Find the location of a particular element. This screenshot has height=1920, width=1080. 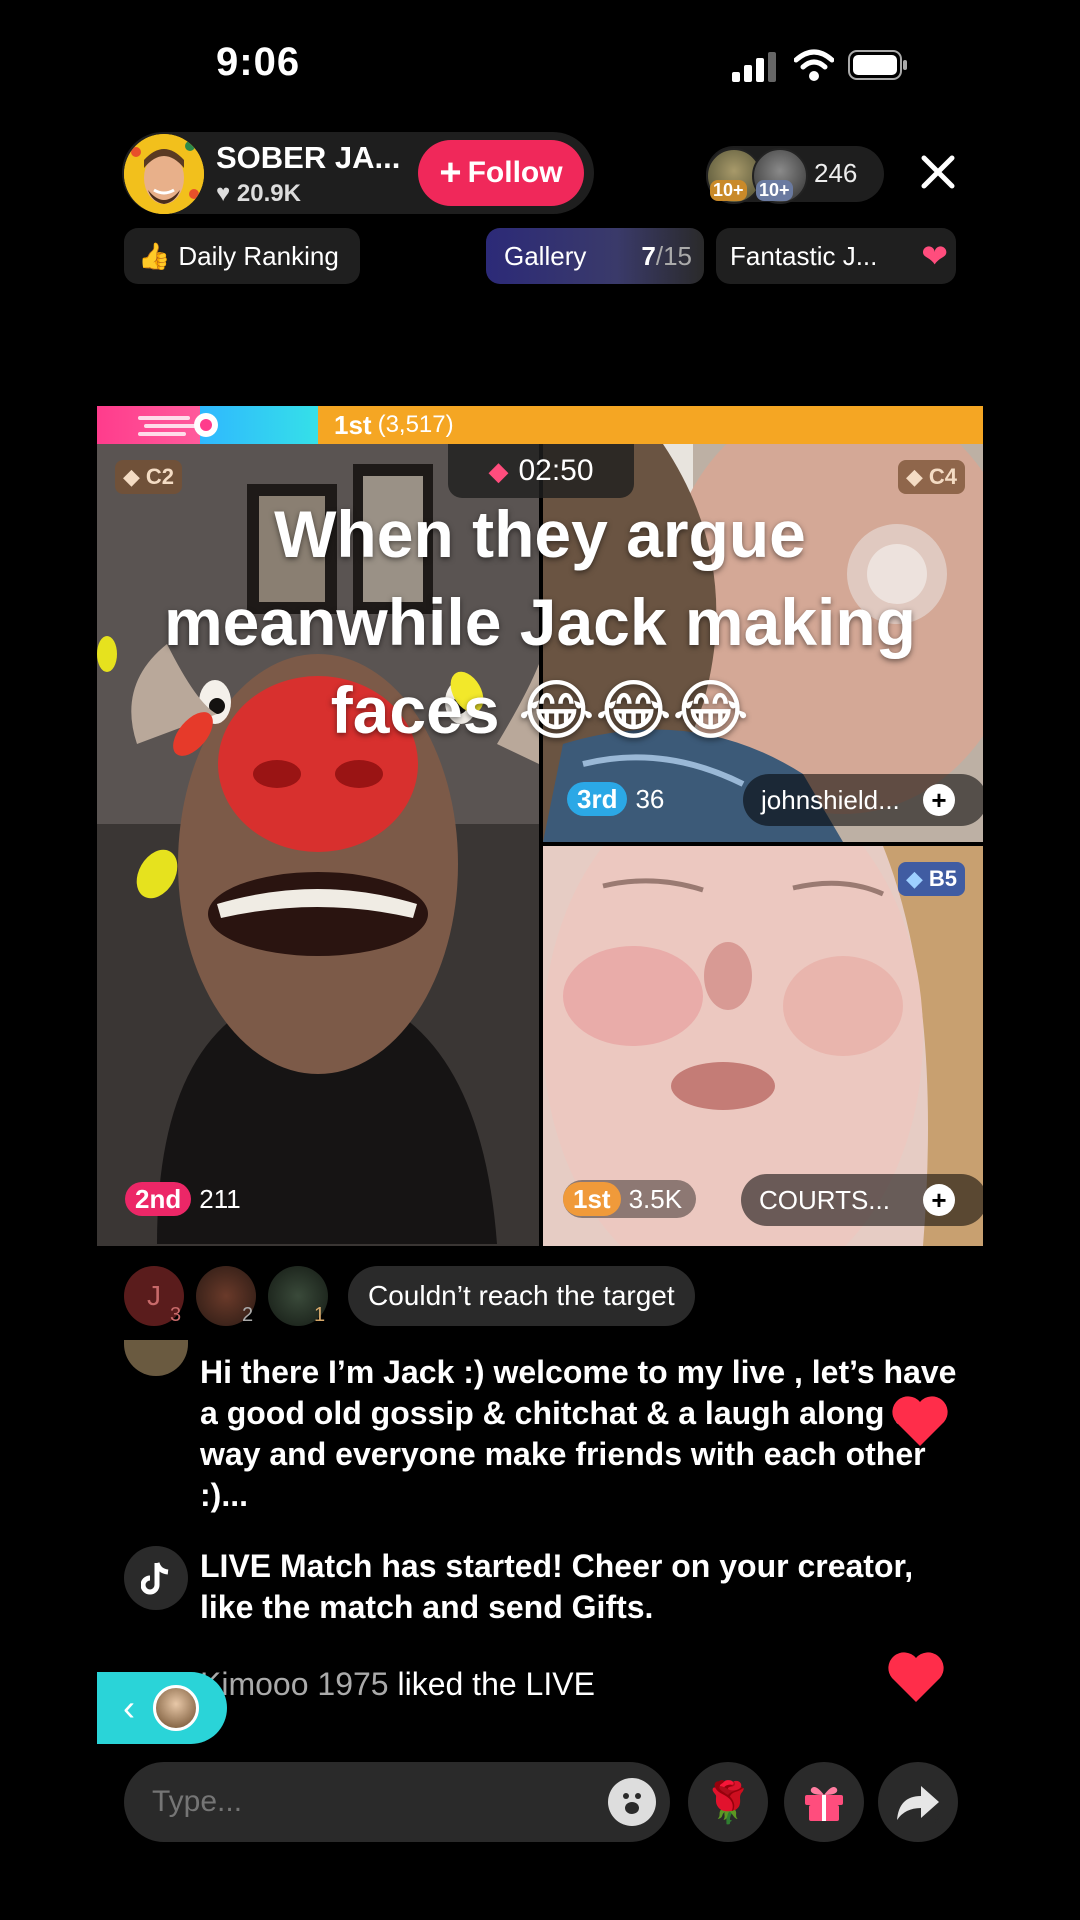

chevron-left-icon: ‹ is located at coordinates (129, 1707).